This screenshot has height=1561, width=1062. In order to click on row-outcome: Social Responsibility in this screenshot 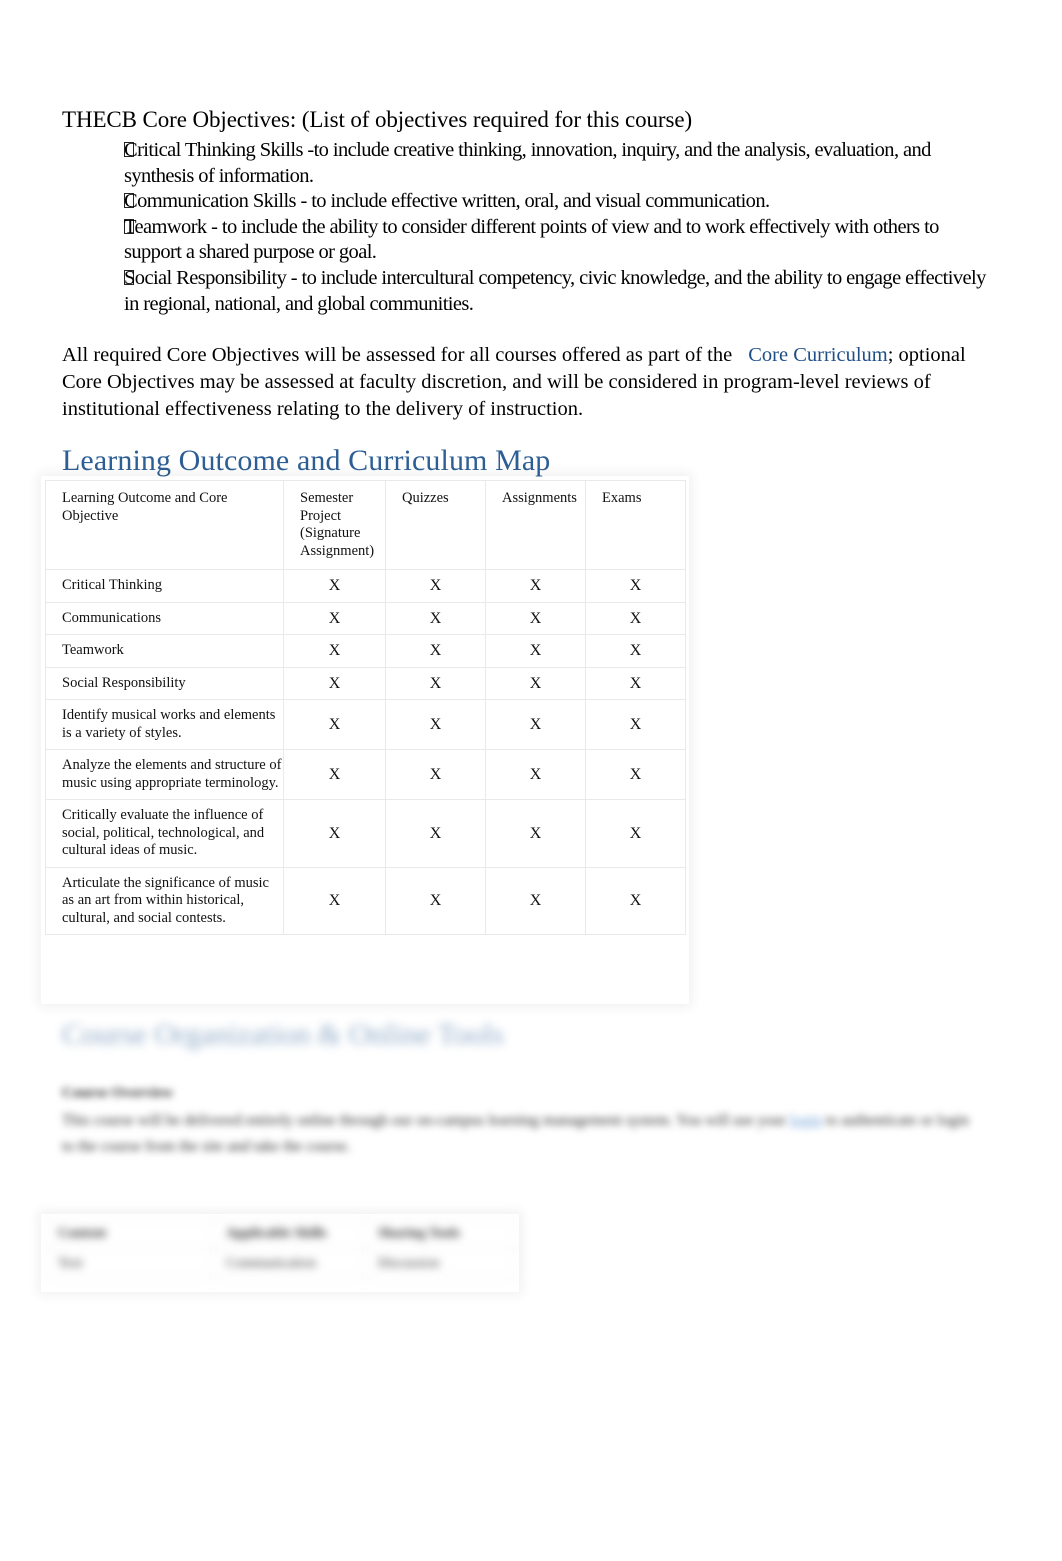, I will do `click(164, 683)`.